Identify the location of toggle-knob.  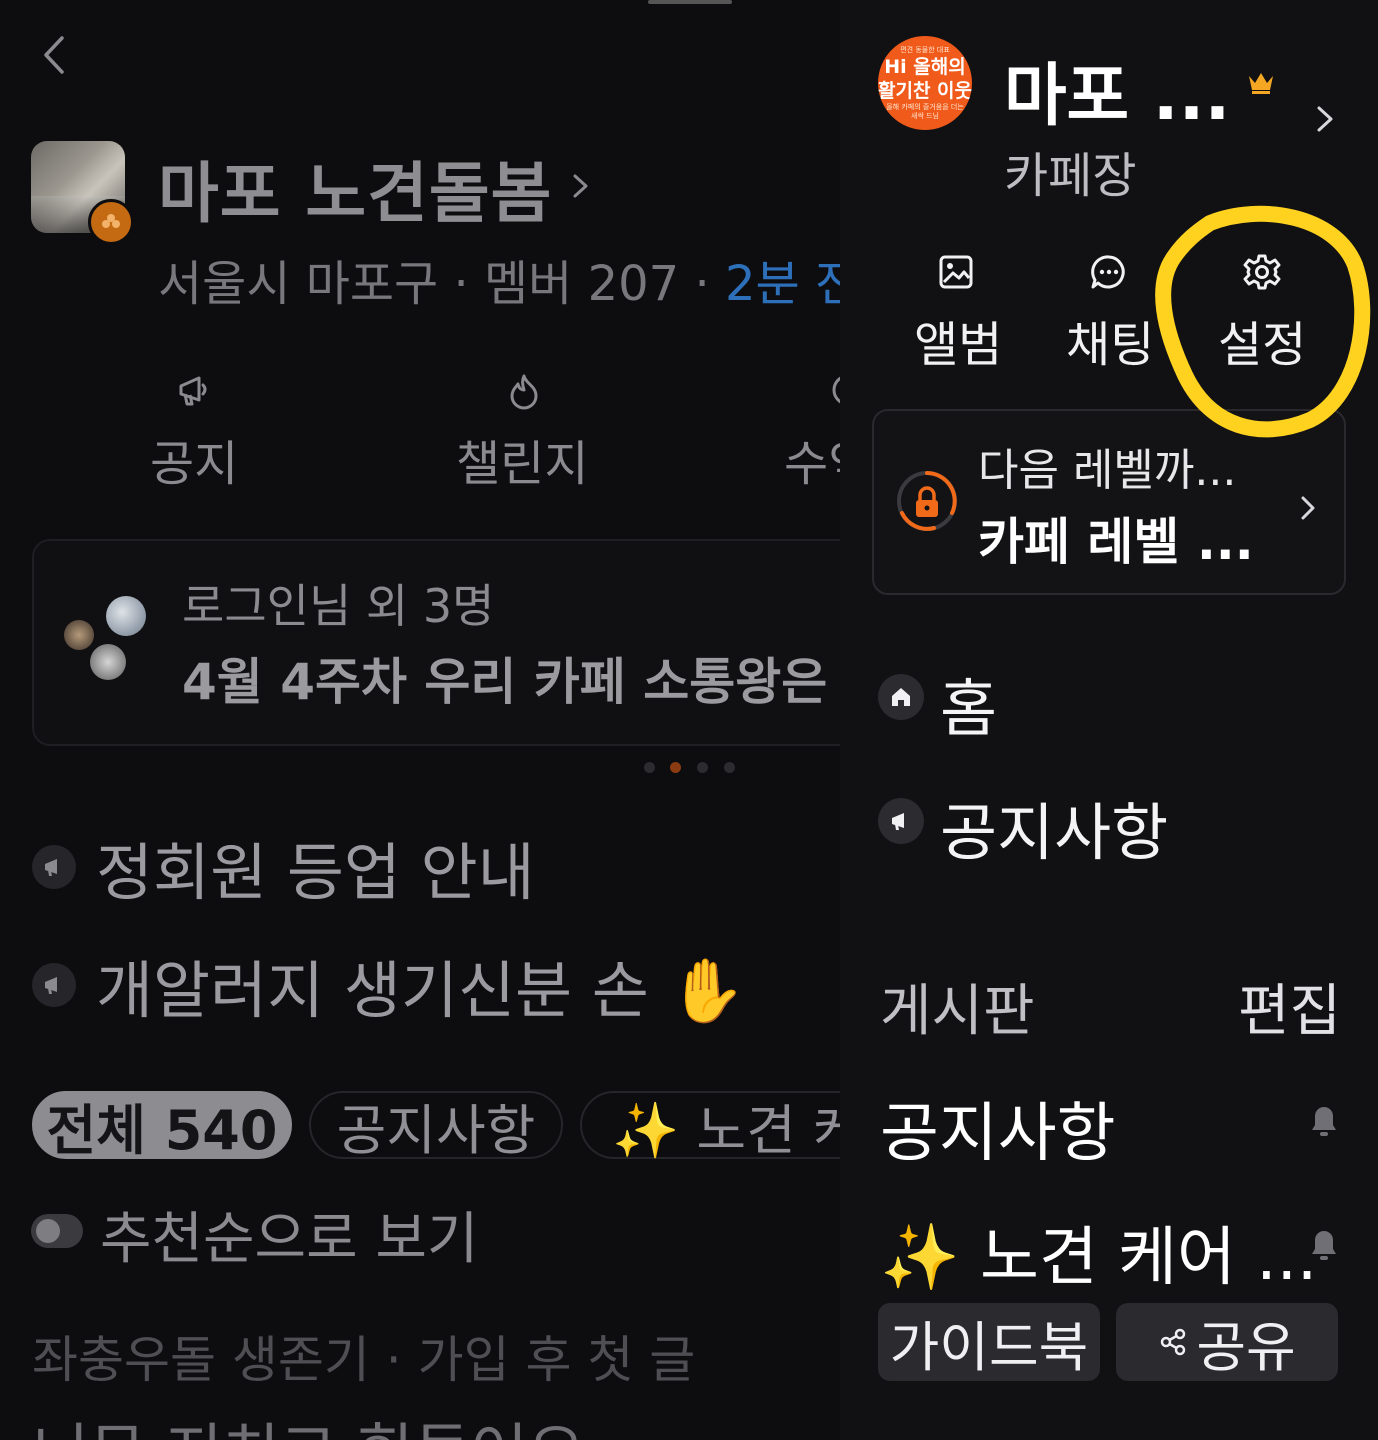
(48, 1231).